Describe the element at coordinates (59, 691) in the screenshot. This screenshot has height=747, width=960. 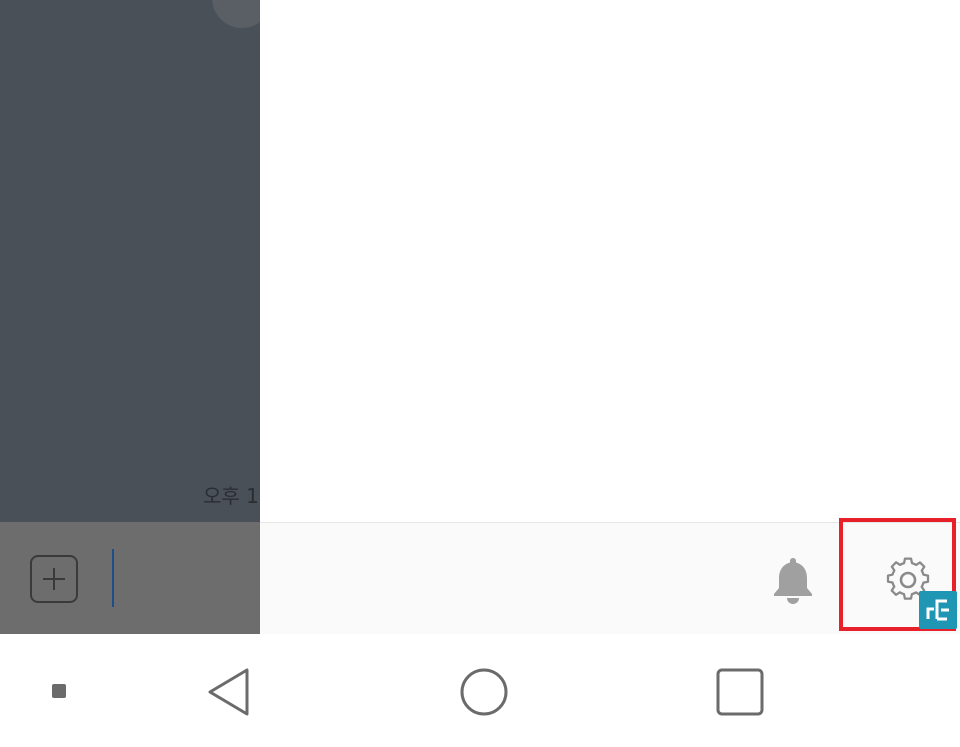
I see `nav-dot-button` at that location.